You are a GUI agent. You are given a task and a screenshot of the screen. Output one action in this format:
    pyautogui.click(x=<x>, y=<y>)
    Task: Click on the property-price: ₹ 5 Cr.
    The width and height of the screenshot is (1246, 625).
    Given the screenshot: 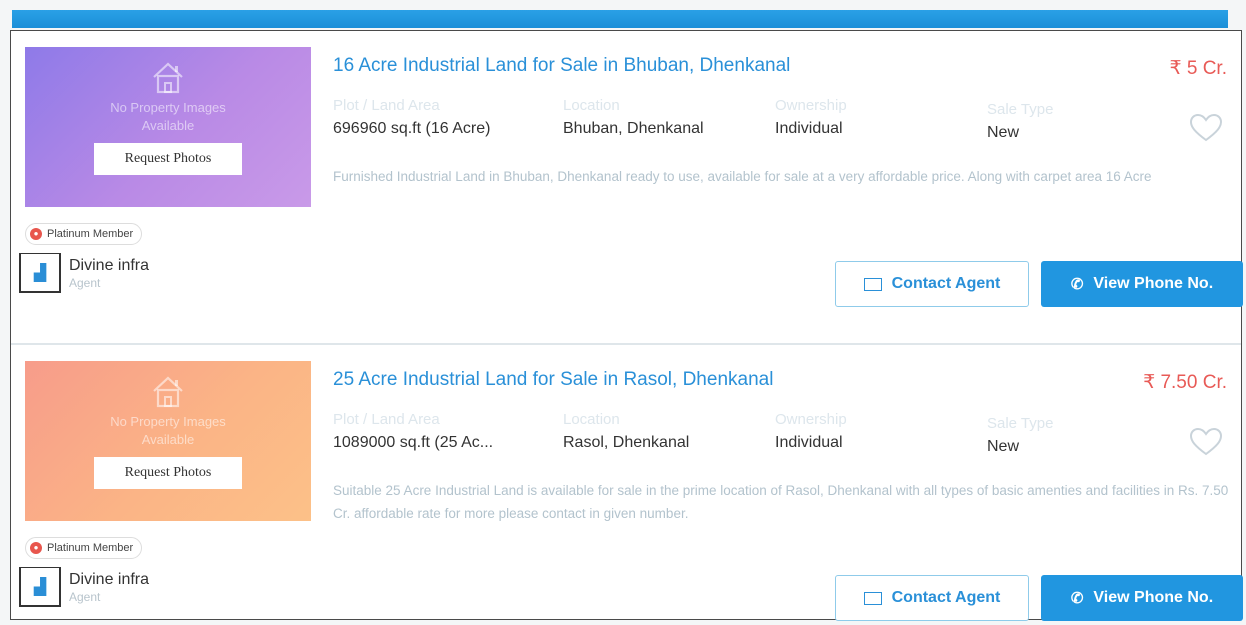 What is the action you would take?
    pyautogui.click(x=1198, y=68)
    